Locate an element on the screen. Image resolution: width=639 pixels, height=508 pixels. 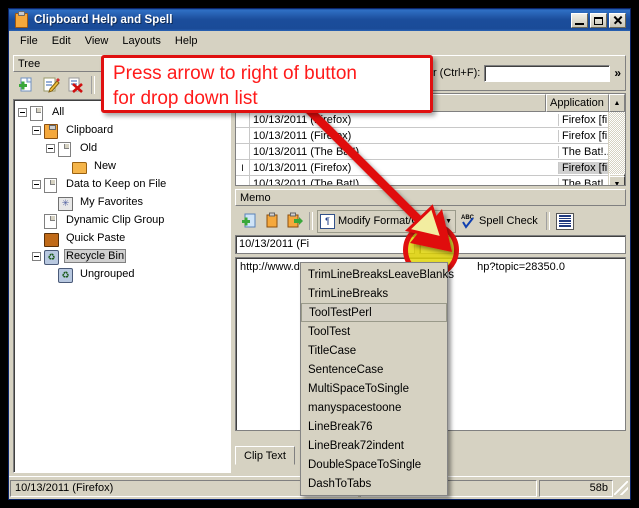
tree-item-quick-paste: Quick Paste is located at coordinates (123, 238).